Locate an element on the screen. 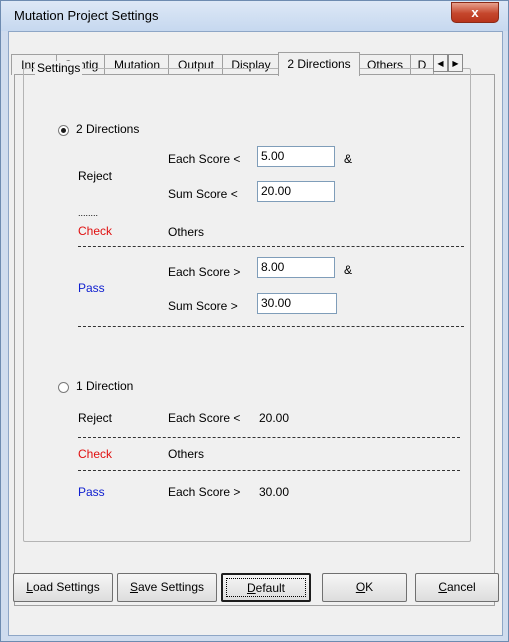 The width and height of the screenshot is (509, 642). one-dir-others-label: Others is located at coordinates (186, 454).